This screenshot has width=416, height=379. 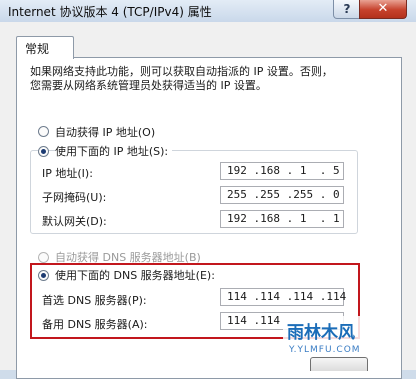 I want to click on alternate-dns-label: 备用 DNS 服务器(A):, so click(x=95, y=324).